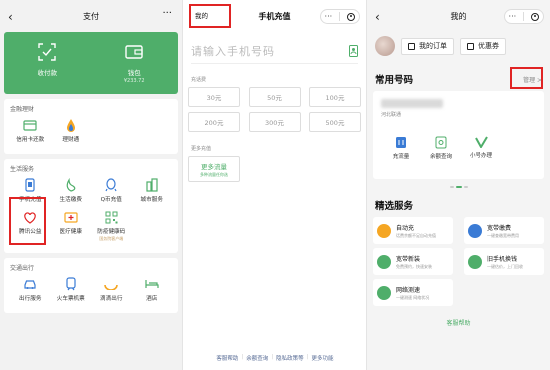  I want to click on train-flight-item: 火车票机票, so click(71, 289).